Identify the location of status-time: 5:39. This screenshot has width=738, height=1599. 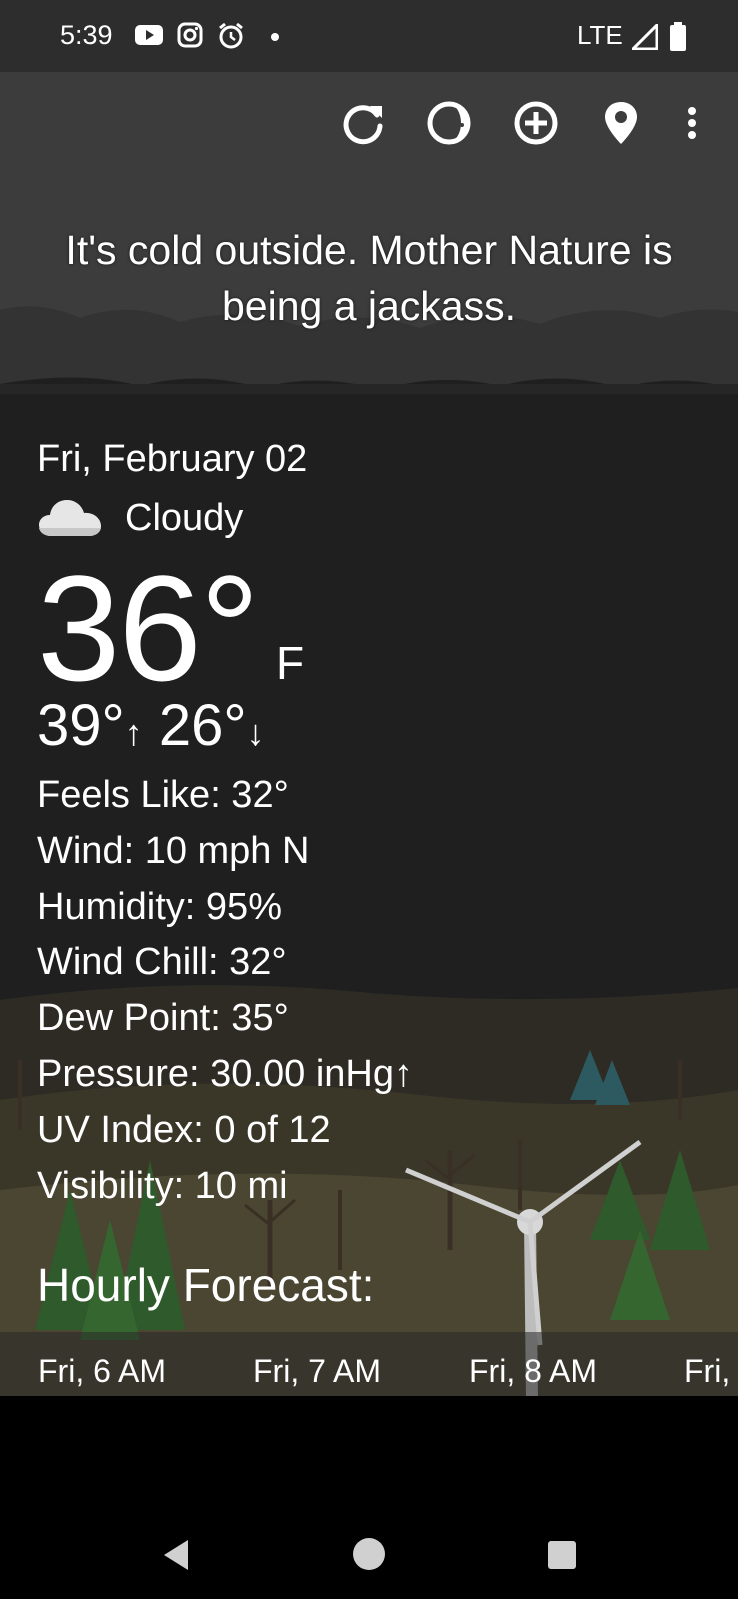
(86, 35).